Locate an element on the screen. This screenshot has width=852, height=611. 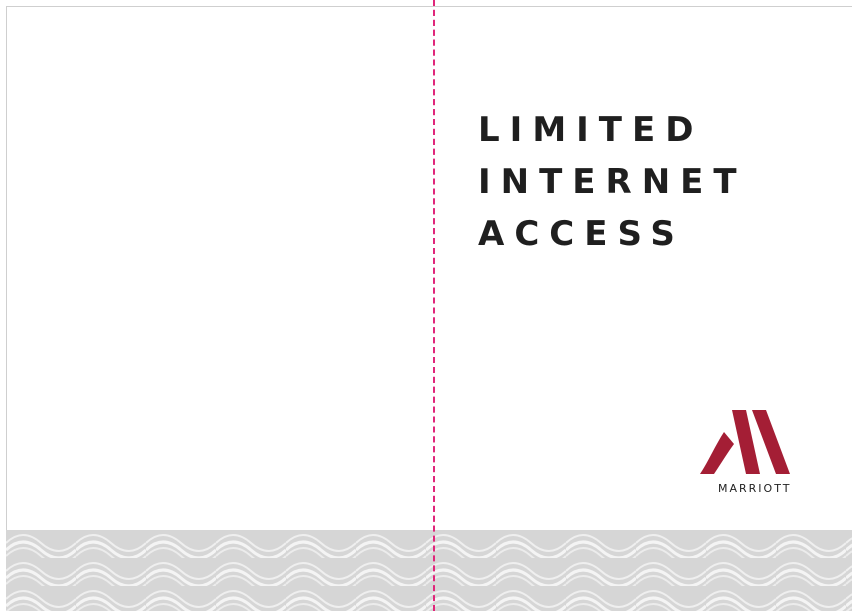
brand-wordmark: MARRIOTT is located at coordinates (755, 488).